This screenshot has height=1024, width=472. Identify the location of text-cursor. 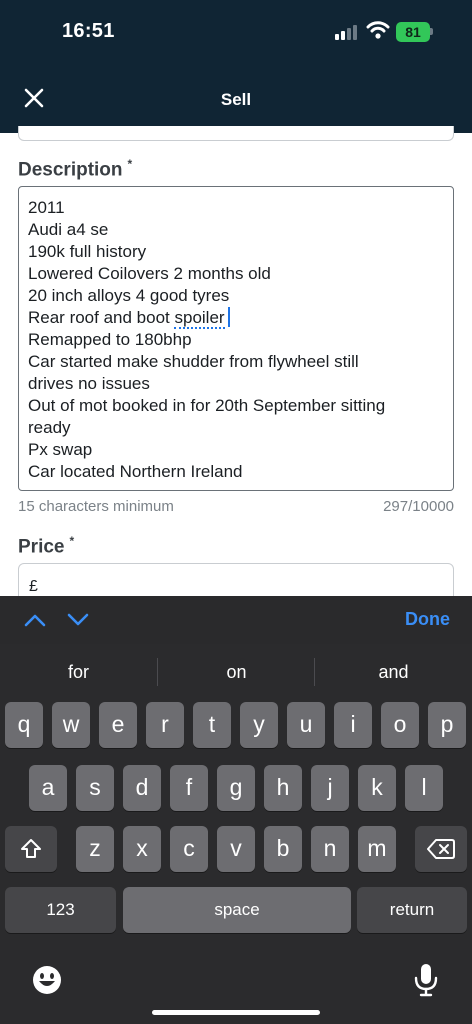
(228, 317).